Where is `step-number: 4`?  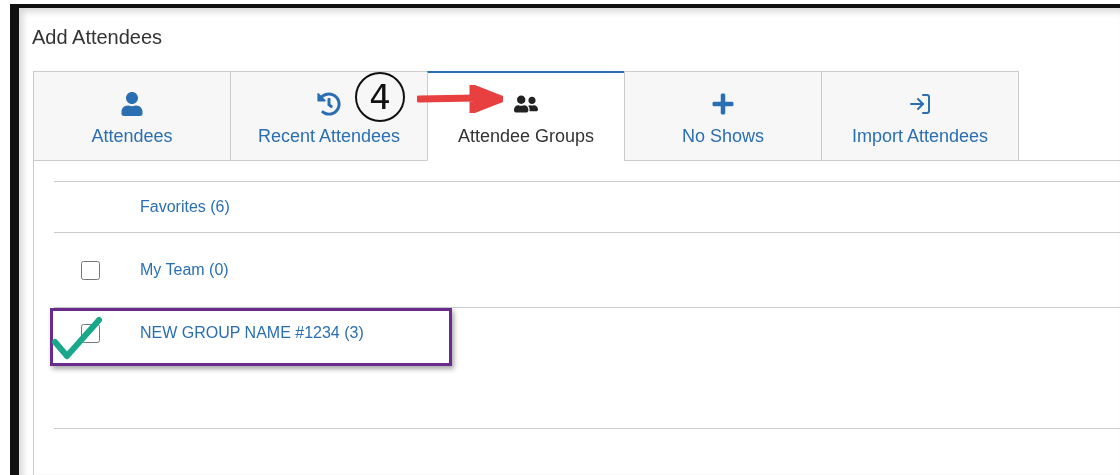 step-number: 4 is located at coordinates (380, 97).